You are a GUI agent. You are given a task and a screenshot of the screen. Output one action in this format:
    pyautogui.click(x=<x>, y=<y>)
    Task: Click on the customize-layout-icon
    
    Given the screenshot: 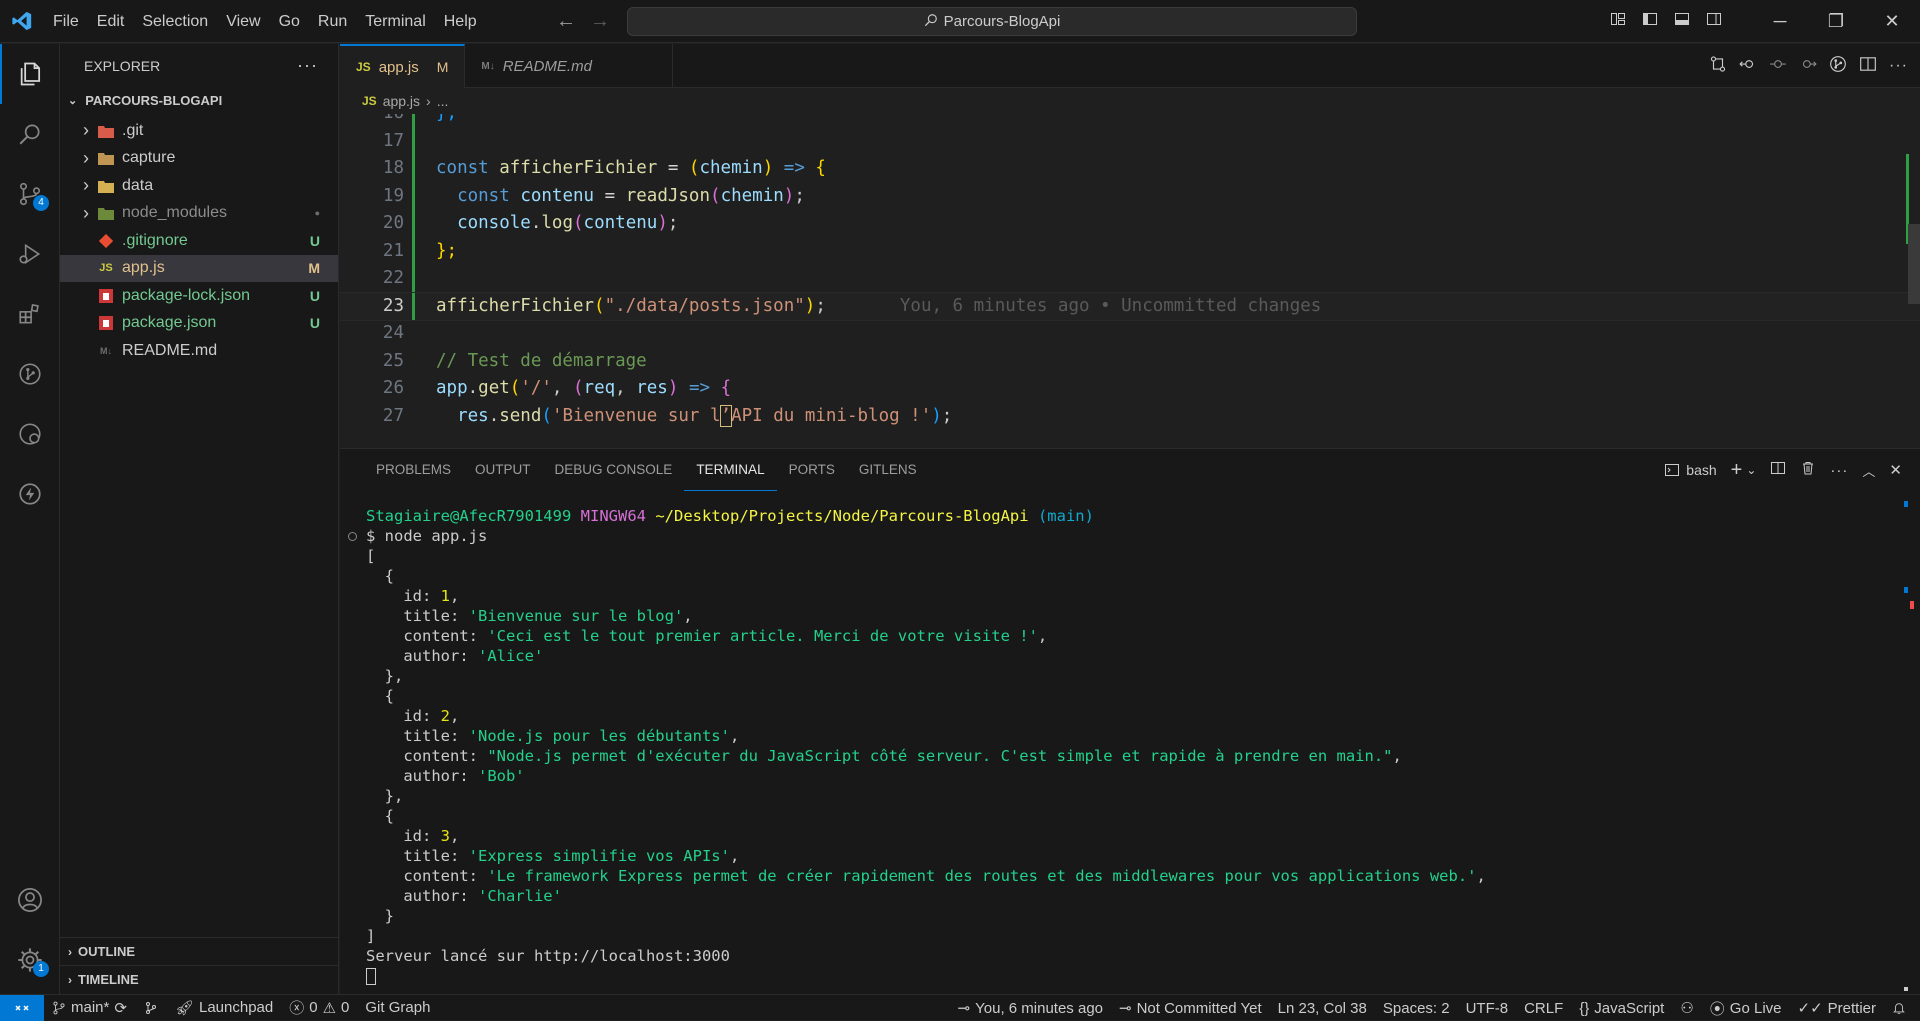 What is the action you would take?
    pyautogui.click(x=1618, y=21)
    